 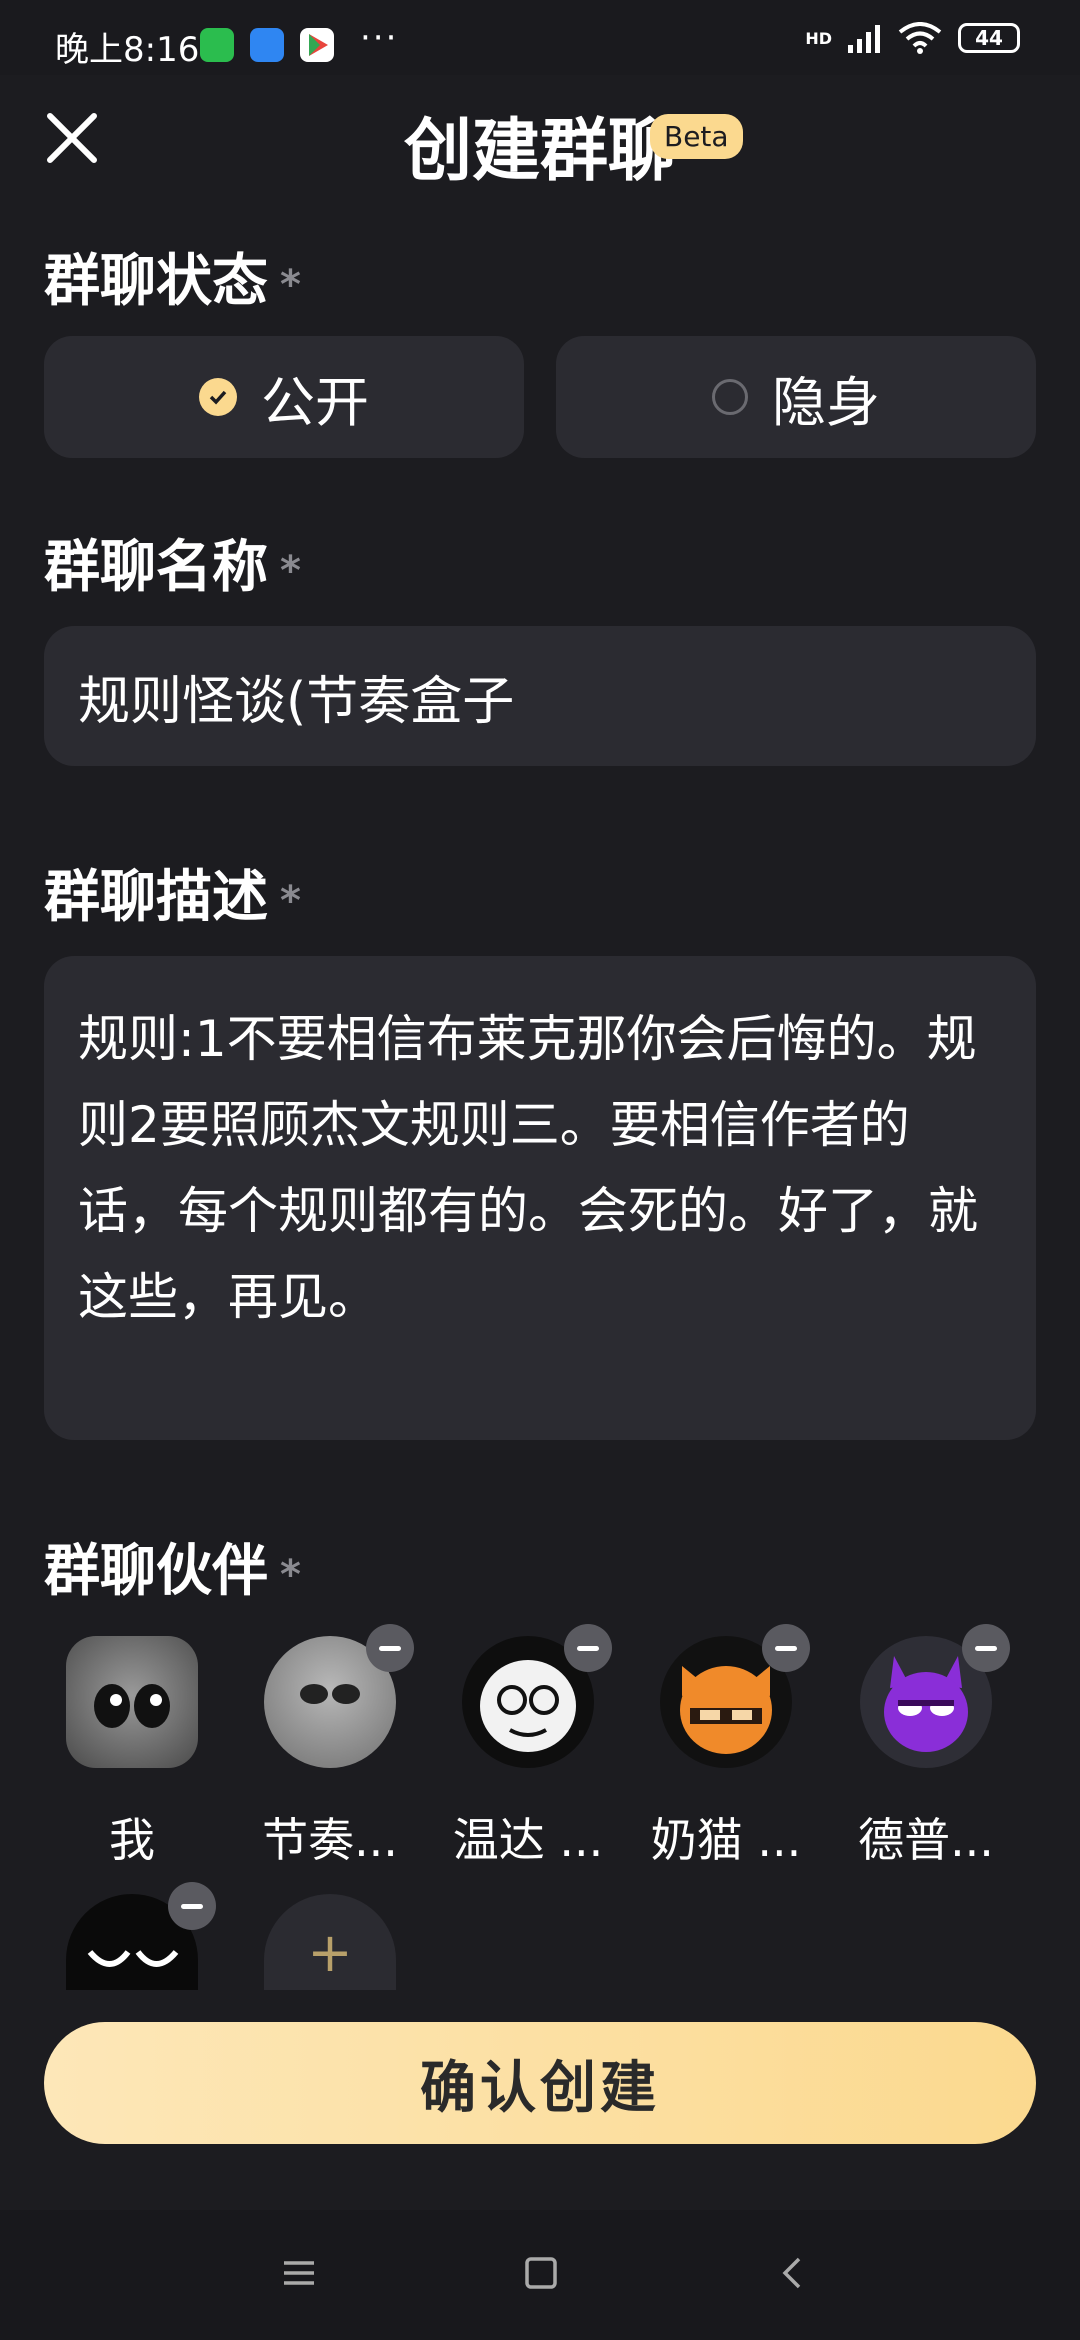 I want to click on network-type: HD, so click(x=818, y=38).